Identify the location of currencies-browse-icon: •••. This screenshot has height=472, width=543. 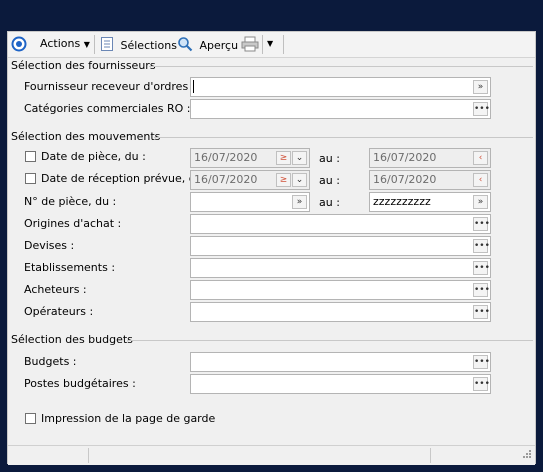
(481, 246).